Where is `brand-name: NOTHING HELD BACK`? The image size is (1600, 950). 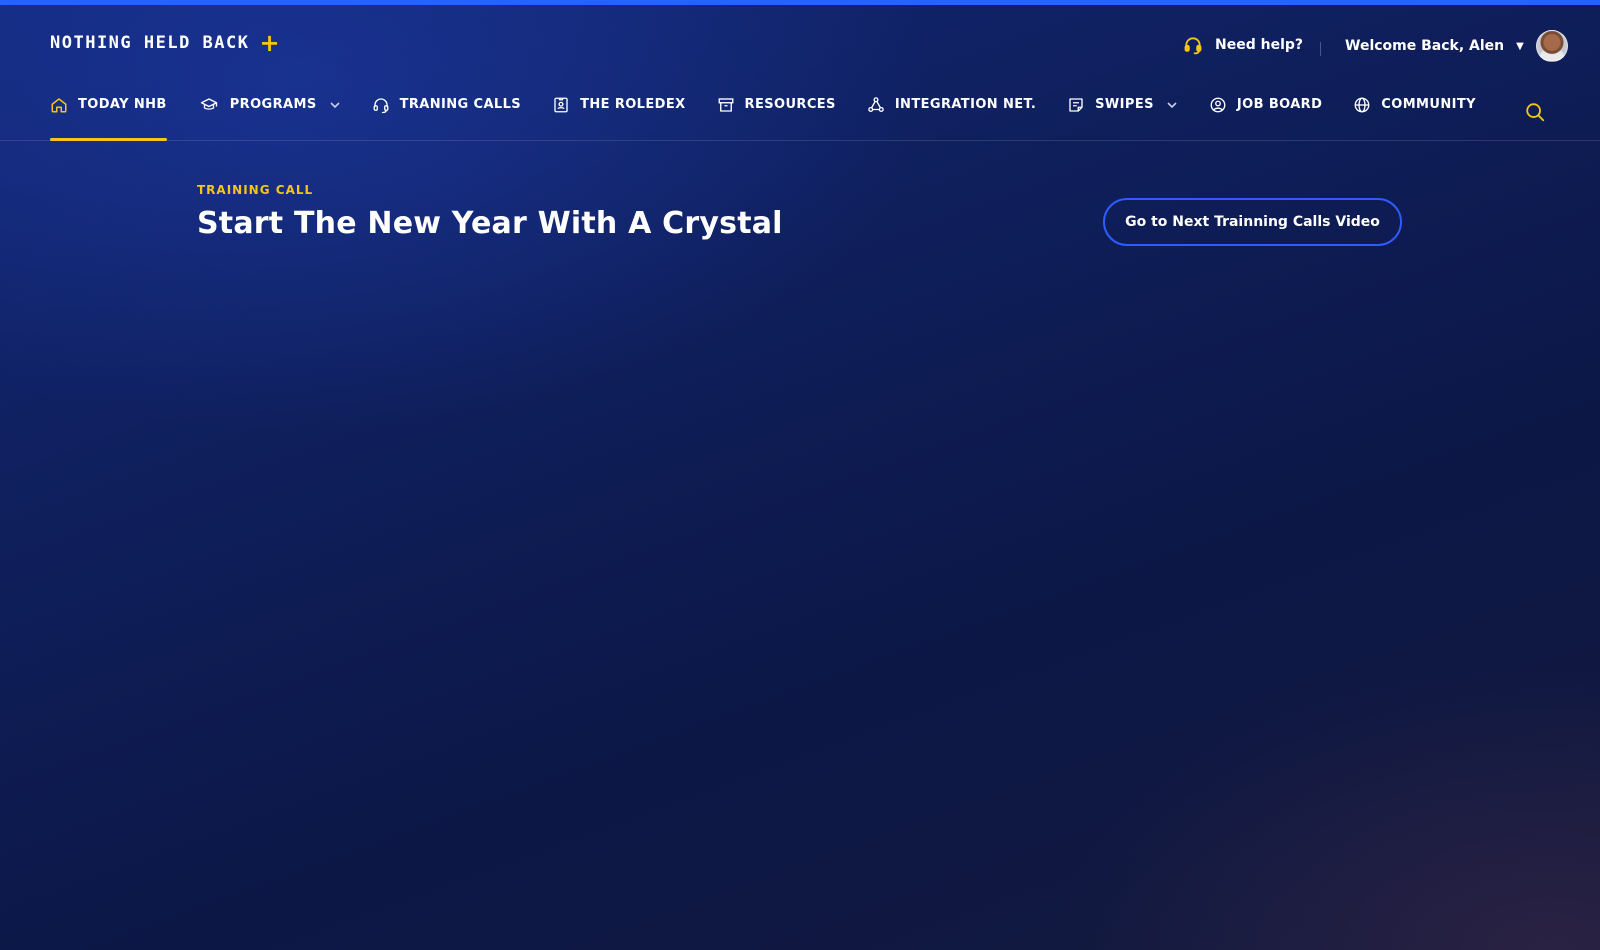
brand-name: NOTHING HELD BACK is located at coordinates (150, 43).